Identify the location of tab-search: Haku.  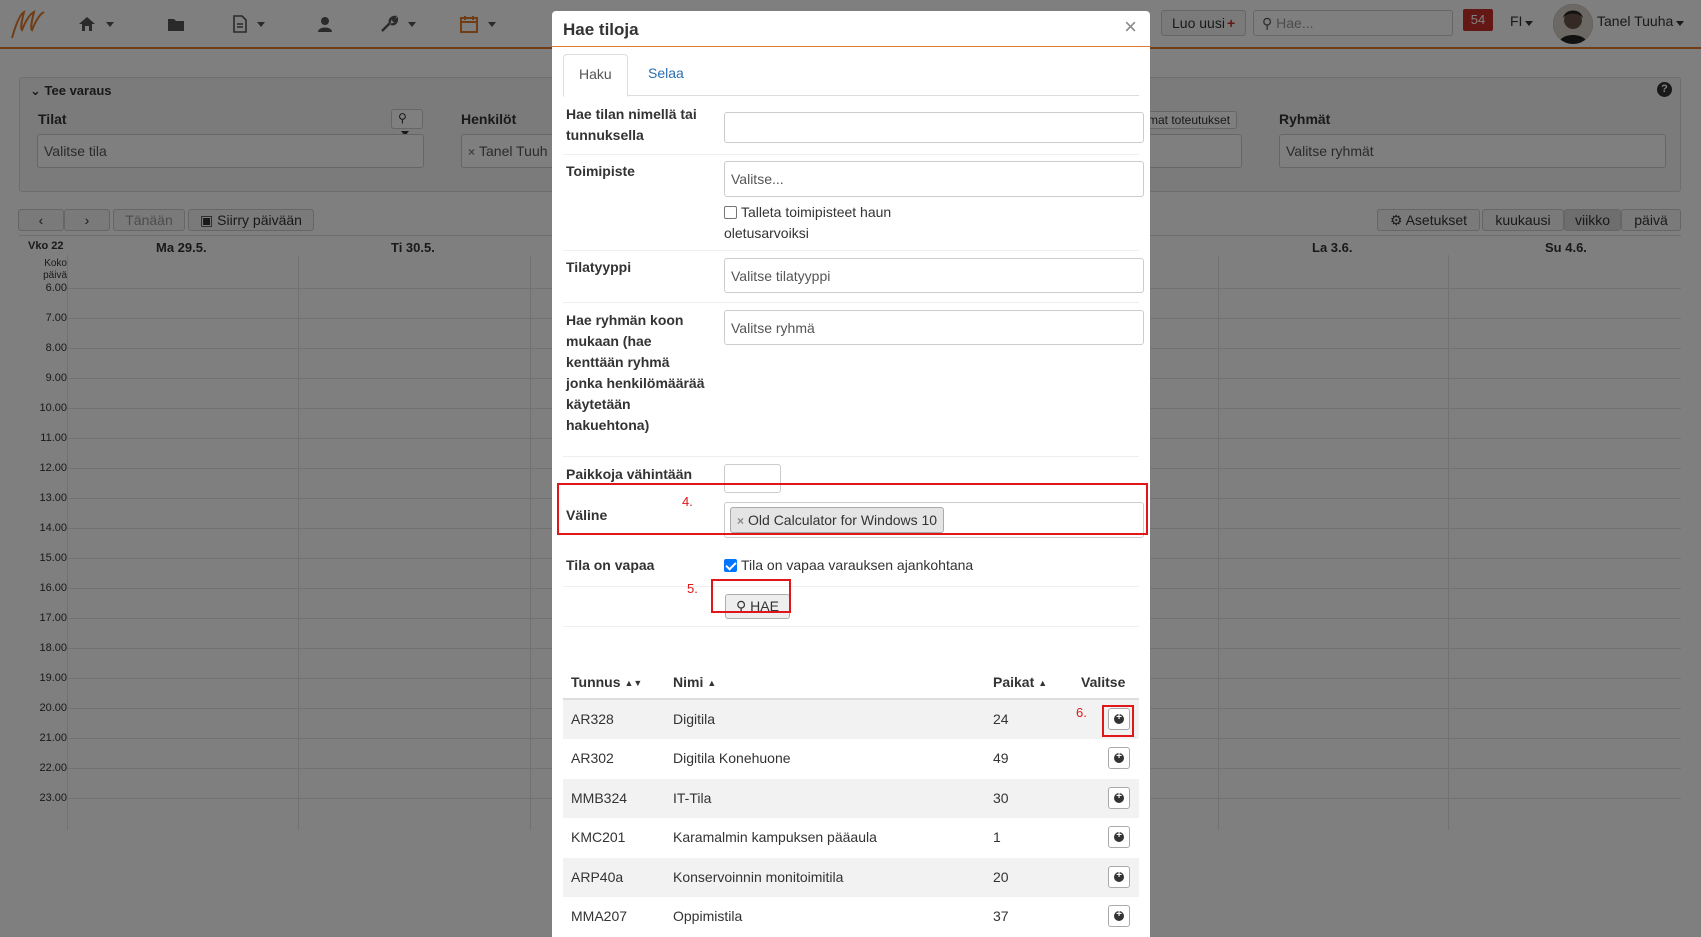
(595, 75).